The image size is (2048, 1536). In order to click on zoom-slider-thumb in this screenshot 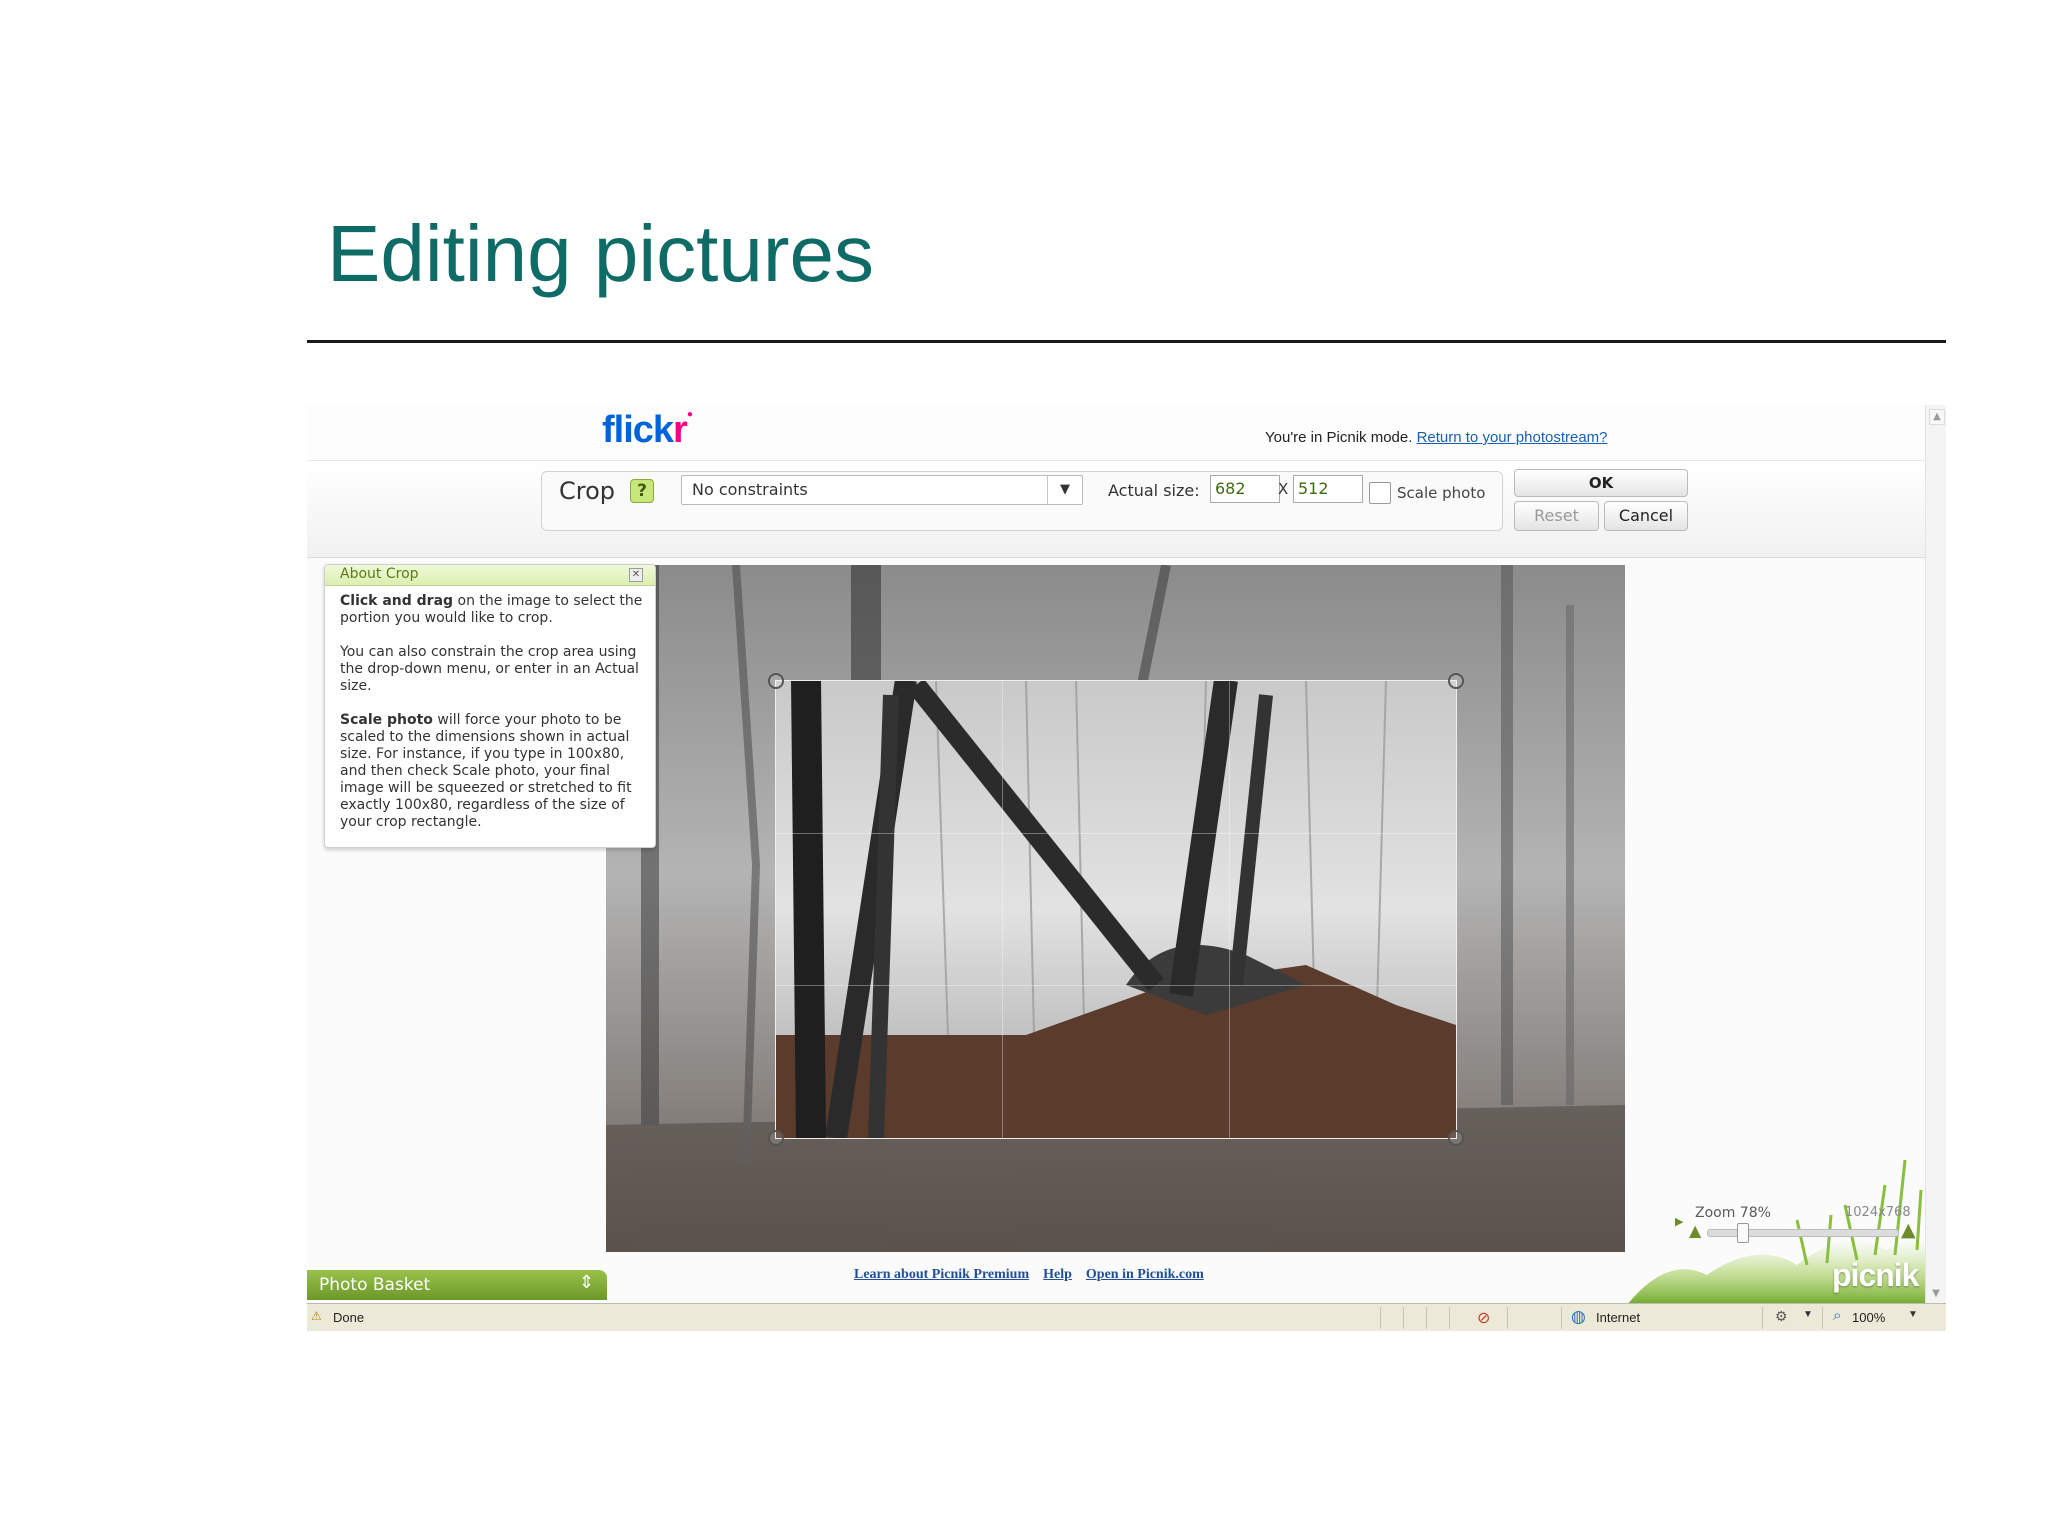, I will do `click(1743, 1233)`.